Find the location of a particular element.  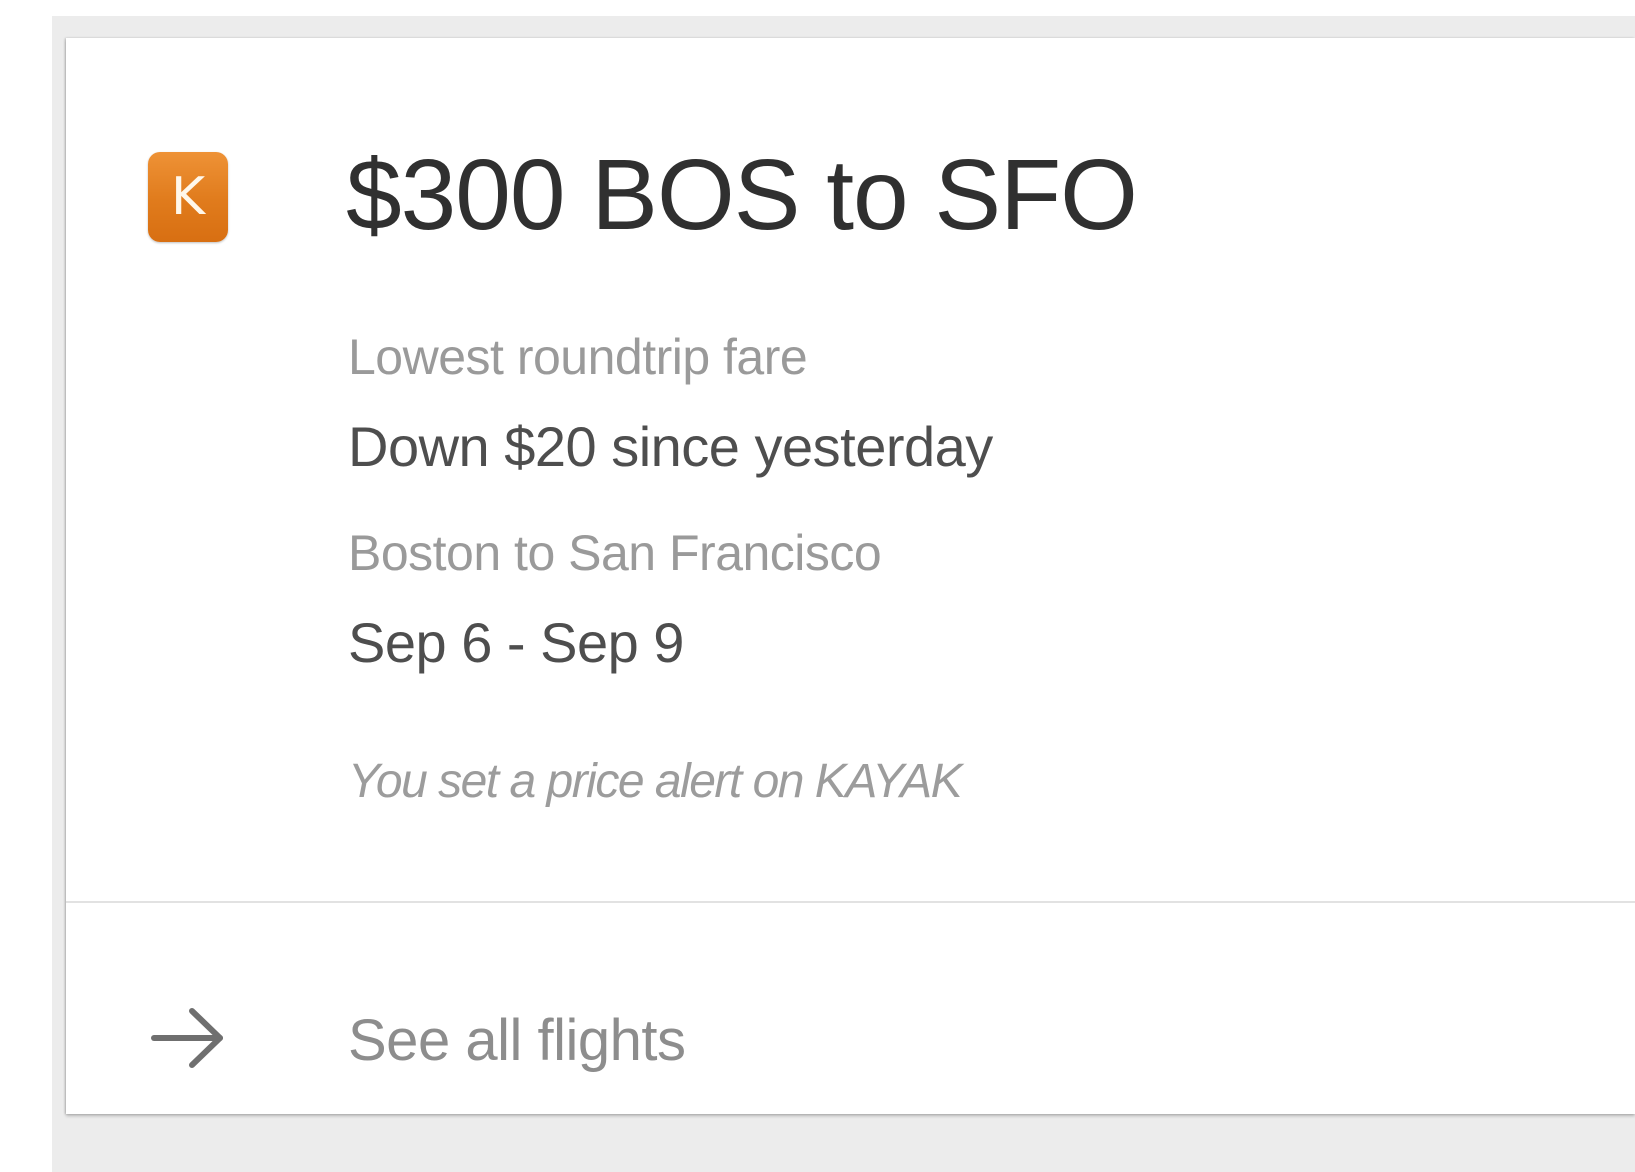

card-title: $300 BOS to SFO is located at coordinates (742, 195).